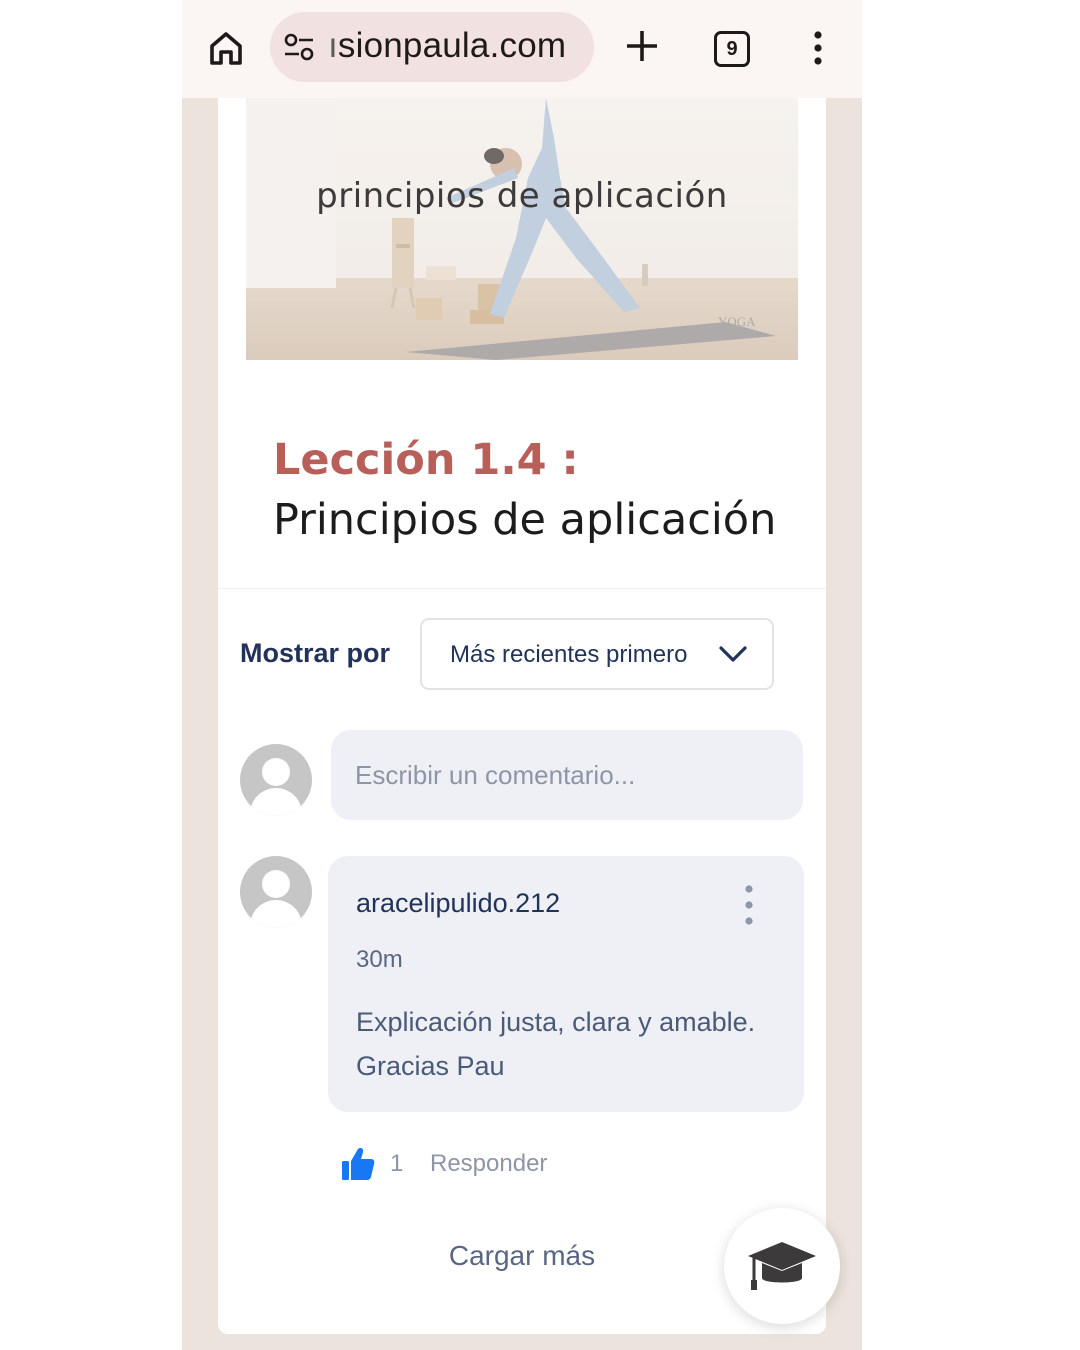 This screenshot has height=1350, width=1080. I want to click on site-settings-icon, so click(299, 47).